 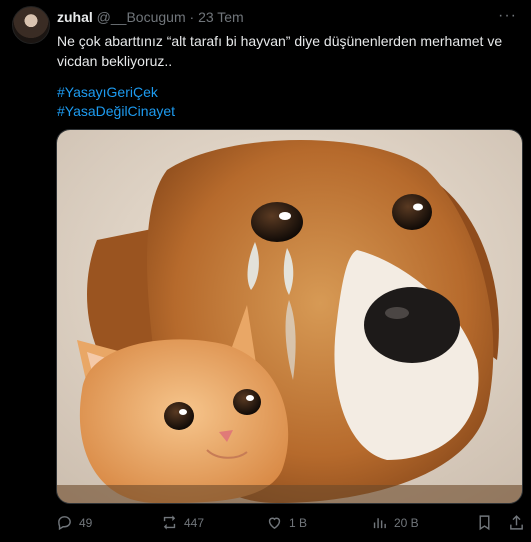 What do you see at coordinates (379, 523) in the screenshot?
I see `views-icon` at bounding box center [379, 523].